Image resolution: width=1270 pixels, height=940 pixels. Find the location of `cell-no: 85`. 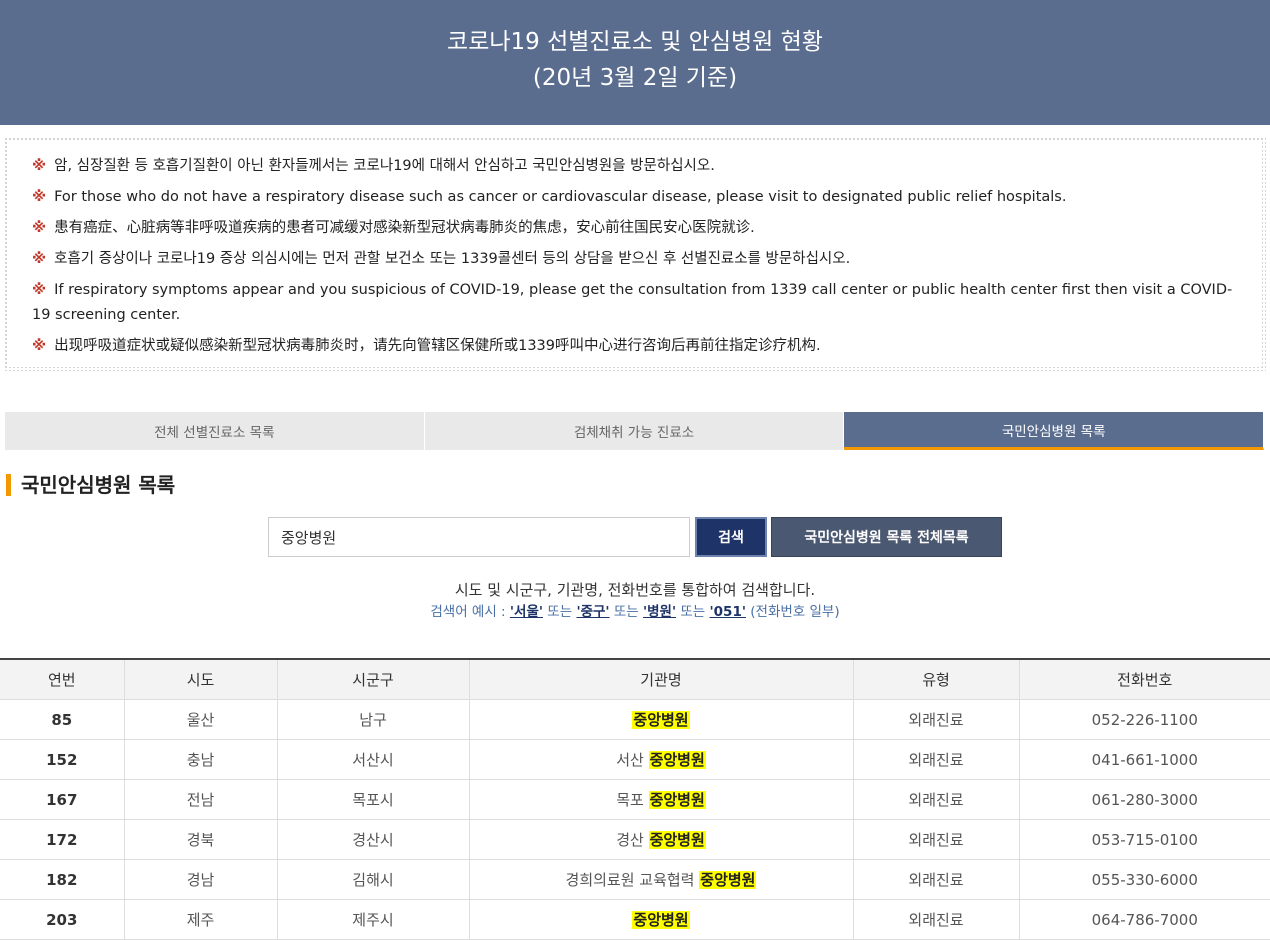

cell-no: 85 is located at coordinates (62, 719).